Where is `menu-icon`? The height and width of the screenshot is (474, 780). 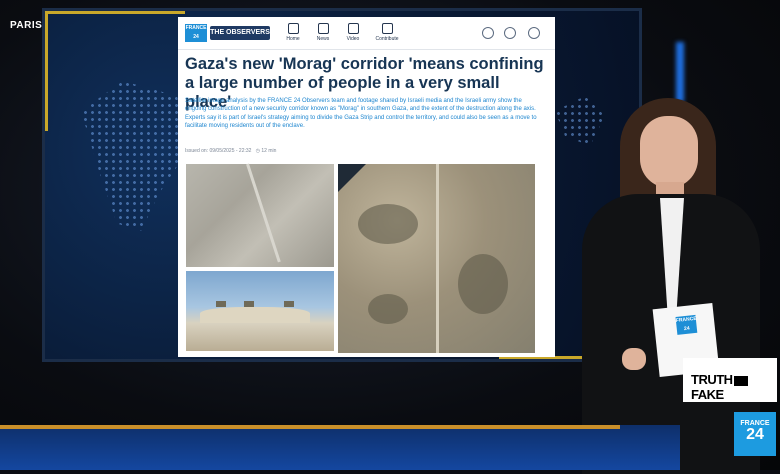
menu-icon is located at coordinates (534, 33).